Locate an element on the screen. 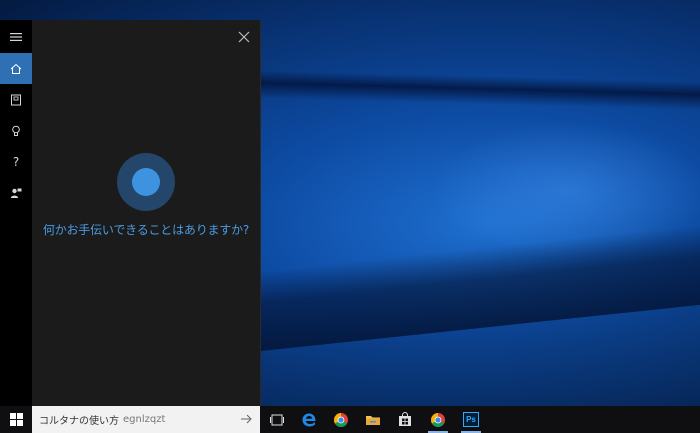 This screenshot has height=433, width=700. close-button is located at coordinates (244, 37).